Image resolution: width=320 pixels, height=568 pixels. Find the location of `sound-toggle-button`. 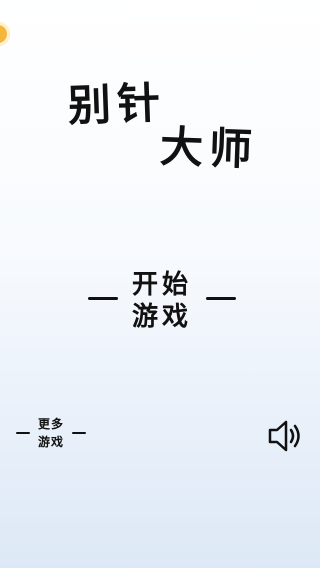

sound-toggle-button is located at coordinates (286, 436).